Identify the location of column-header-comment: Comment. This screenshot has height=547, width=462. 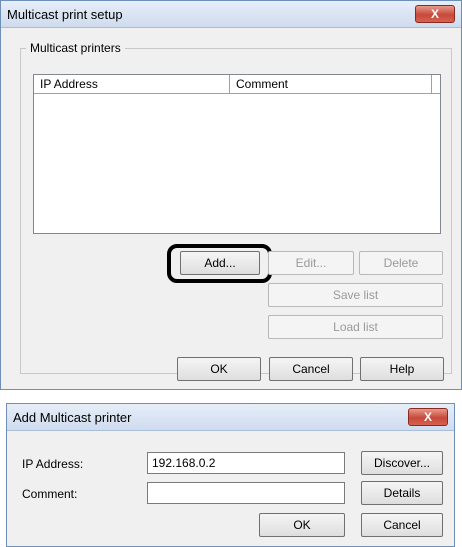
(331, 84).